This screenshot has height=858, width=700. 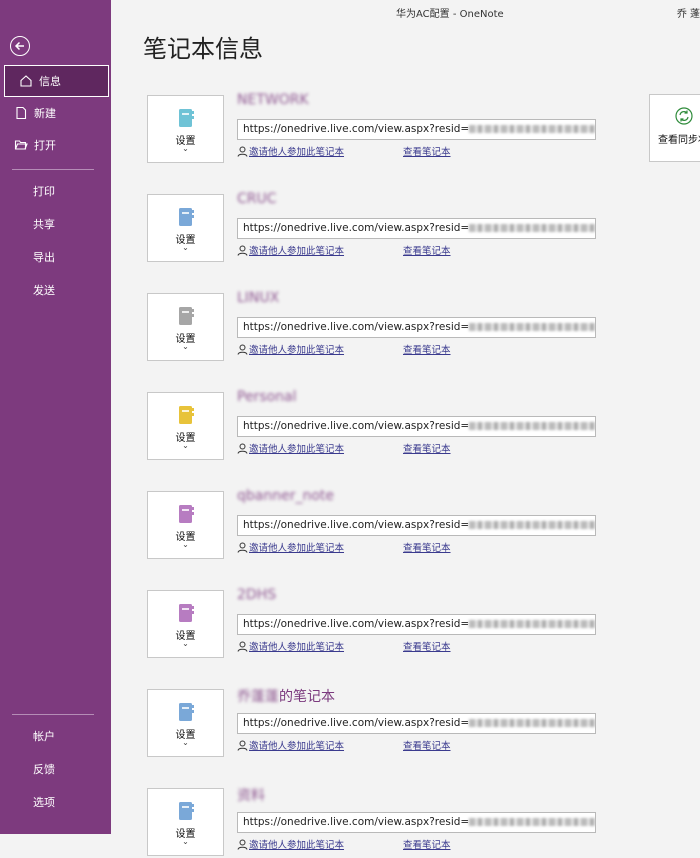 What do you see at coordinates (273, 100) in the screenshot?
I see `notebook-name: NETWORK` at bounding box center [273, 100].